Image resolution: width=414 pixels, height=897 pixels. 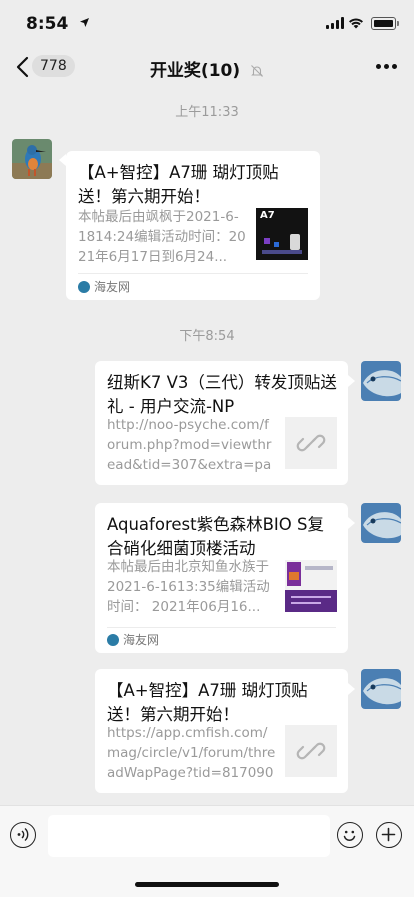 I want to click on voice-input-button, so click(x=23, y=835).